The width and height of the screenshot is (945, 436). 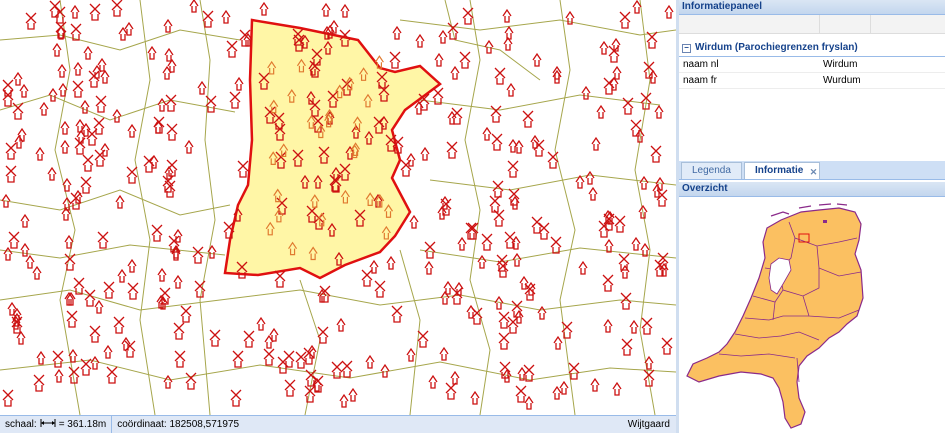 What do you see at coordinates (686, 48) in the screenshot?
I see `collapse-icon: −` at bounding box center [686, 48].